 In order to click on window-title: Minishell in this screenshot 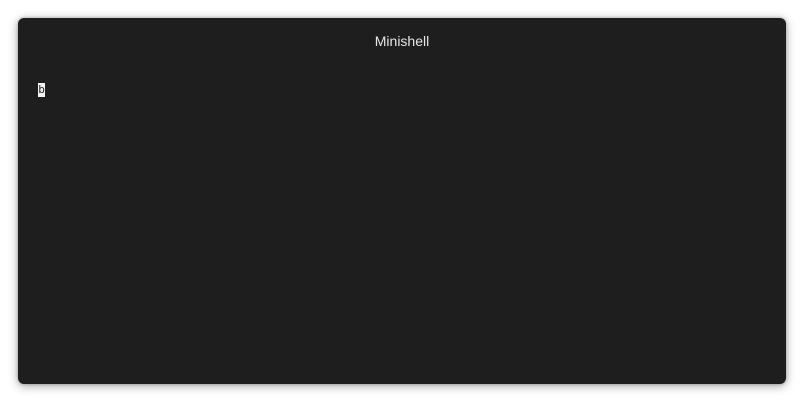, I will do `click(402, 41)`.